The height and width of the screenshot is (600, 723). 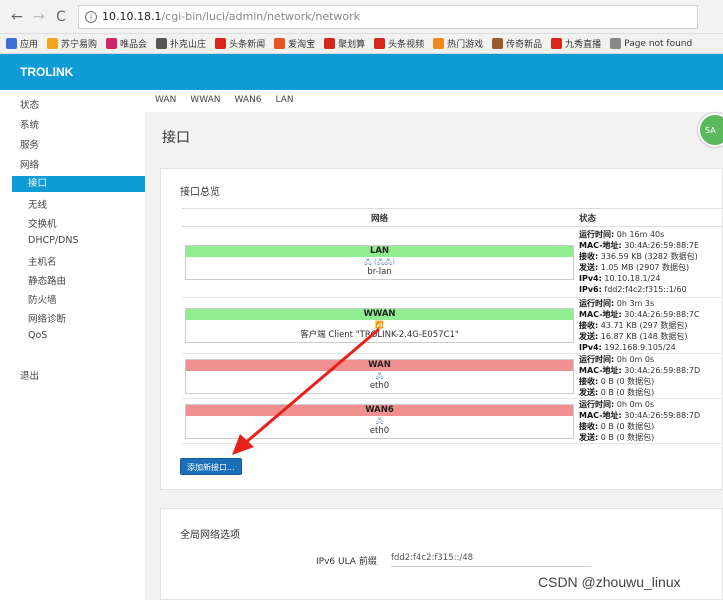 I want to click on bookmark-item: 爱淘宝, so click(x=294, y=43).